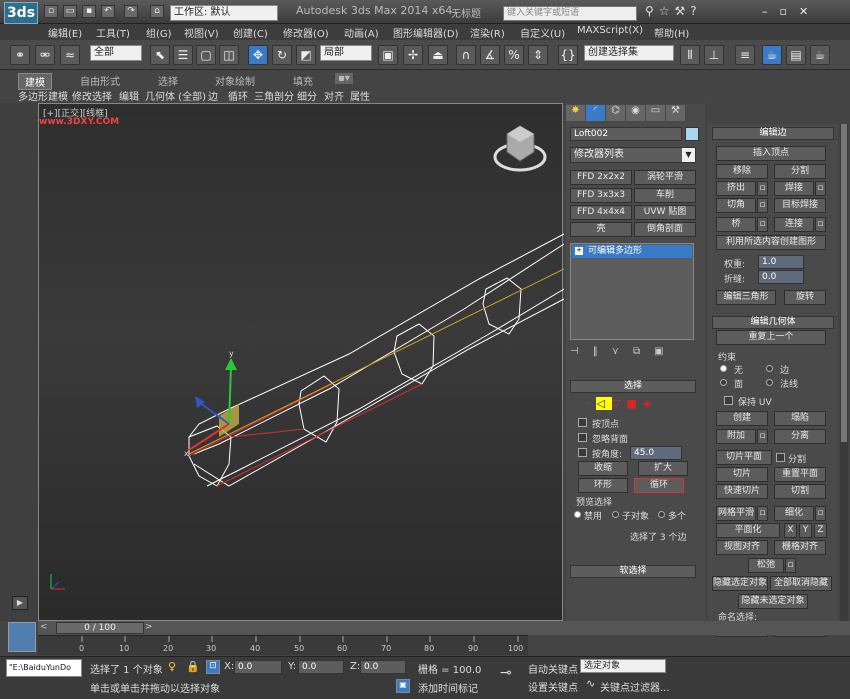 Image resolution: width=850 pixels, height=699 pixels. I want to click on tab-selection: 选择, so click(168, 80).